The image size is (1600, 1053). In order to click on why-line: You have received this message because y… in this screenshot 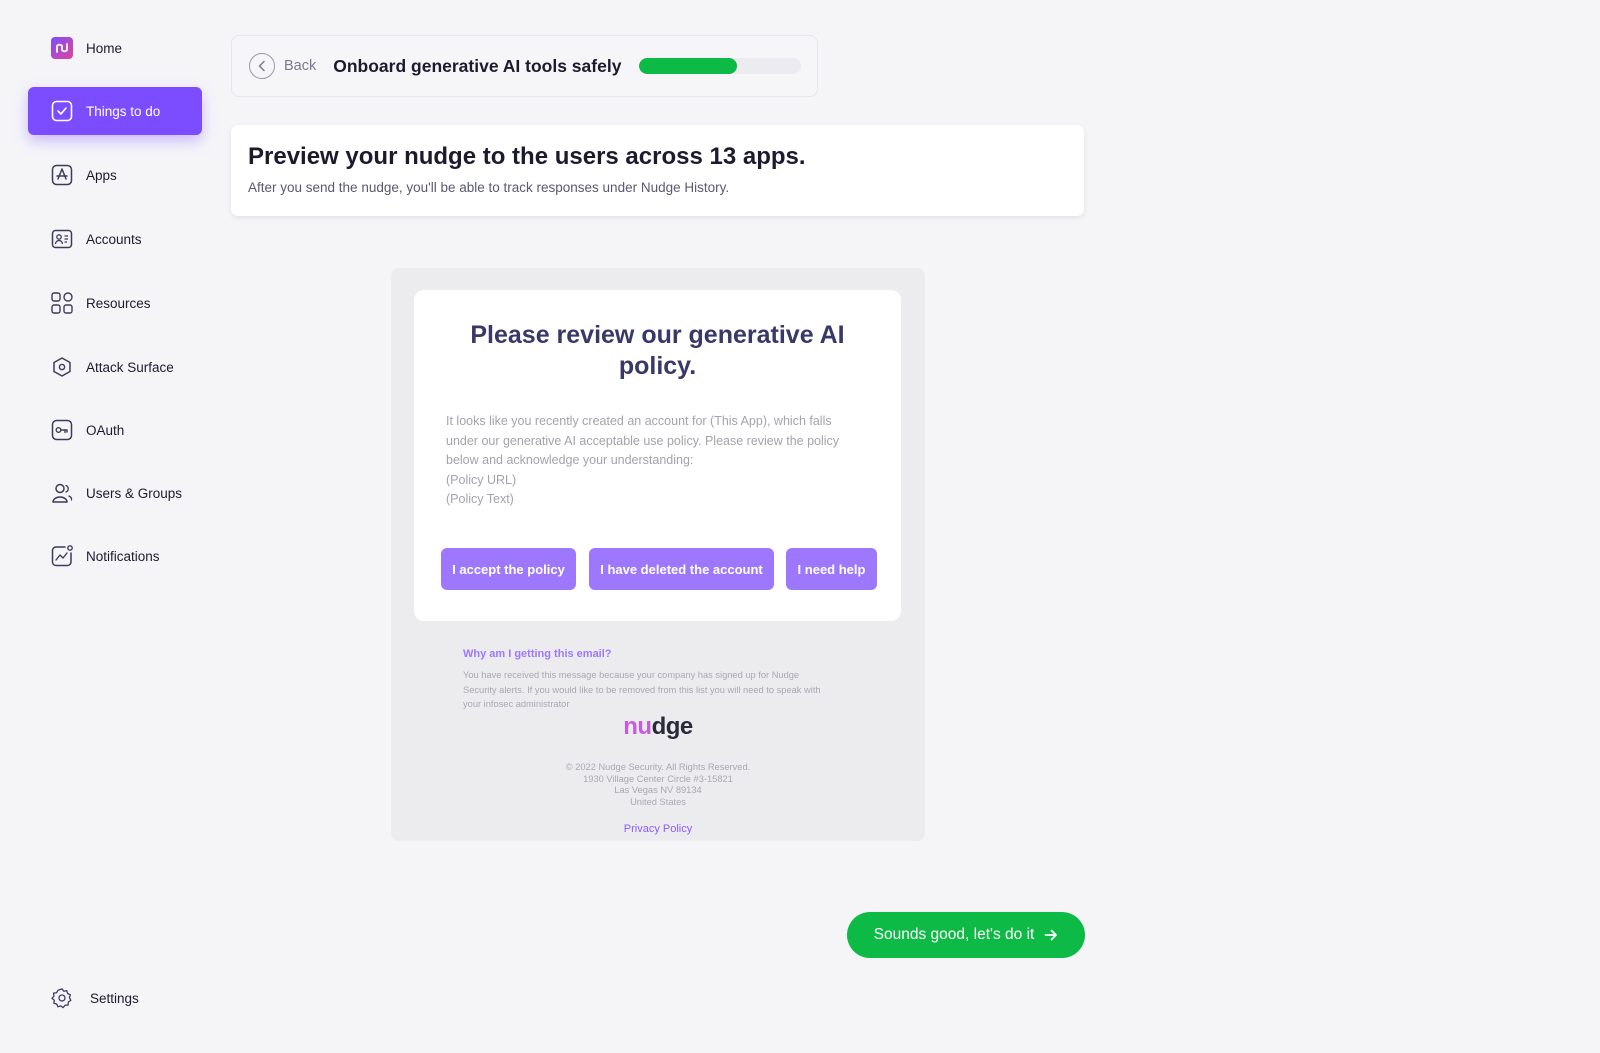, I will do `click(631, 675)`.